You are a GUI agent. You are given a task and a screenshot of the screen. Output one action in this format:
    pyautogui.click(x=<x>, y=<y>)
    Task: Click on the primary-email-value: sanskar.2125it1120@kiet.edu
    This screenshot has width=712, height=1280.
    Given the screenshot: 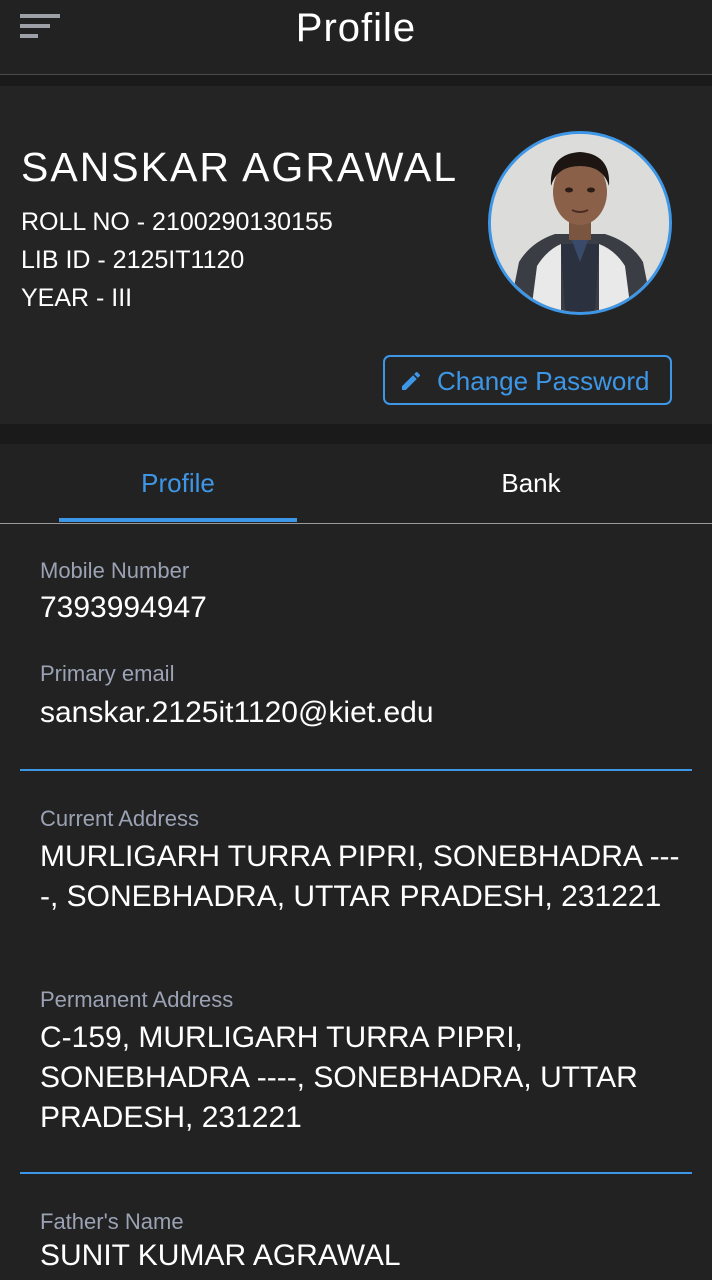 What is the action you would take?
    pyautogui.click(x=237, y=712)
    